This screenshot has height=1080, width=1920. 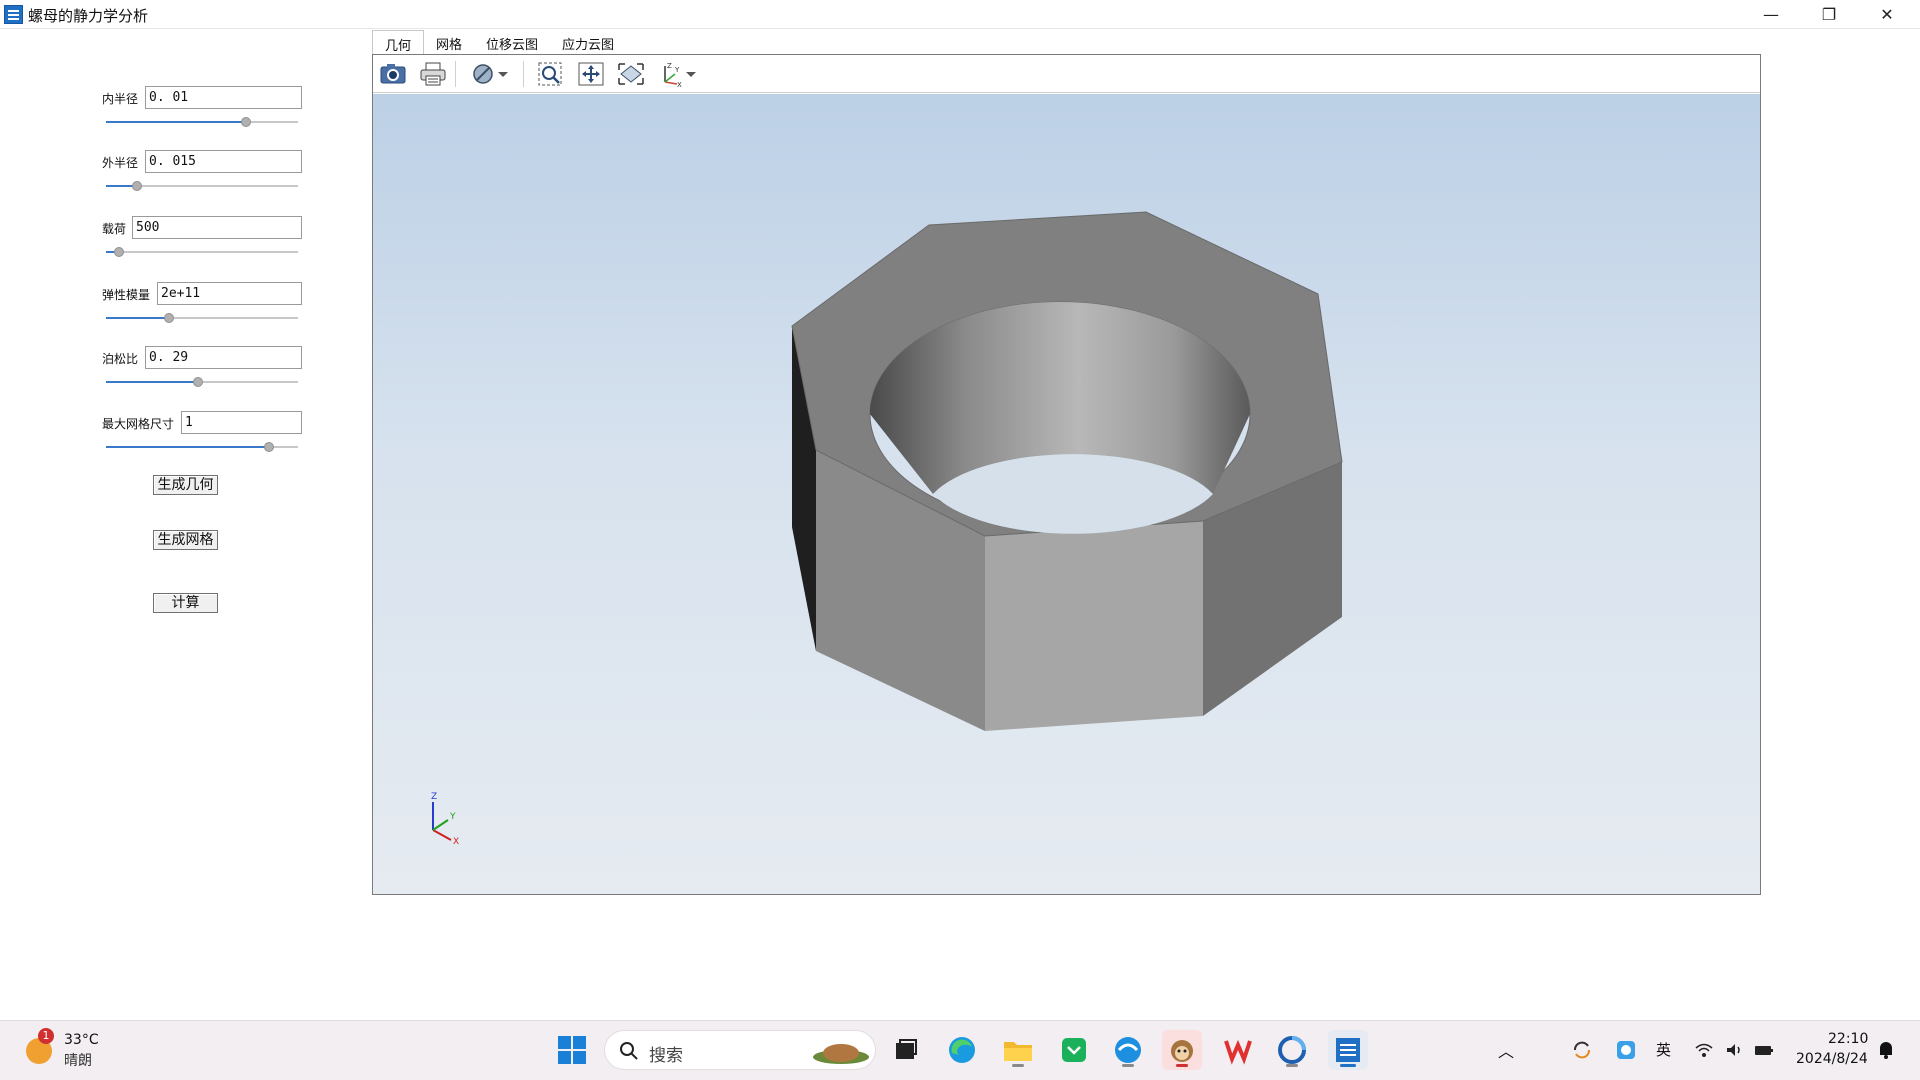 I want to click on tab-displacement: 位移云图, so click(x=512, y=42).